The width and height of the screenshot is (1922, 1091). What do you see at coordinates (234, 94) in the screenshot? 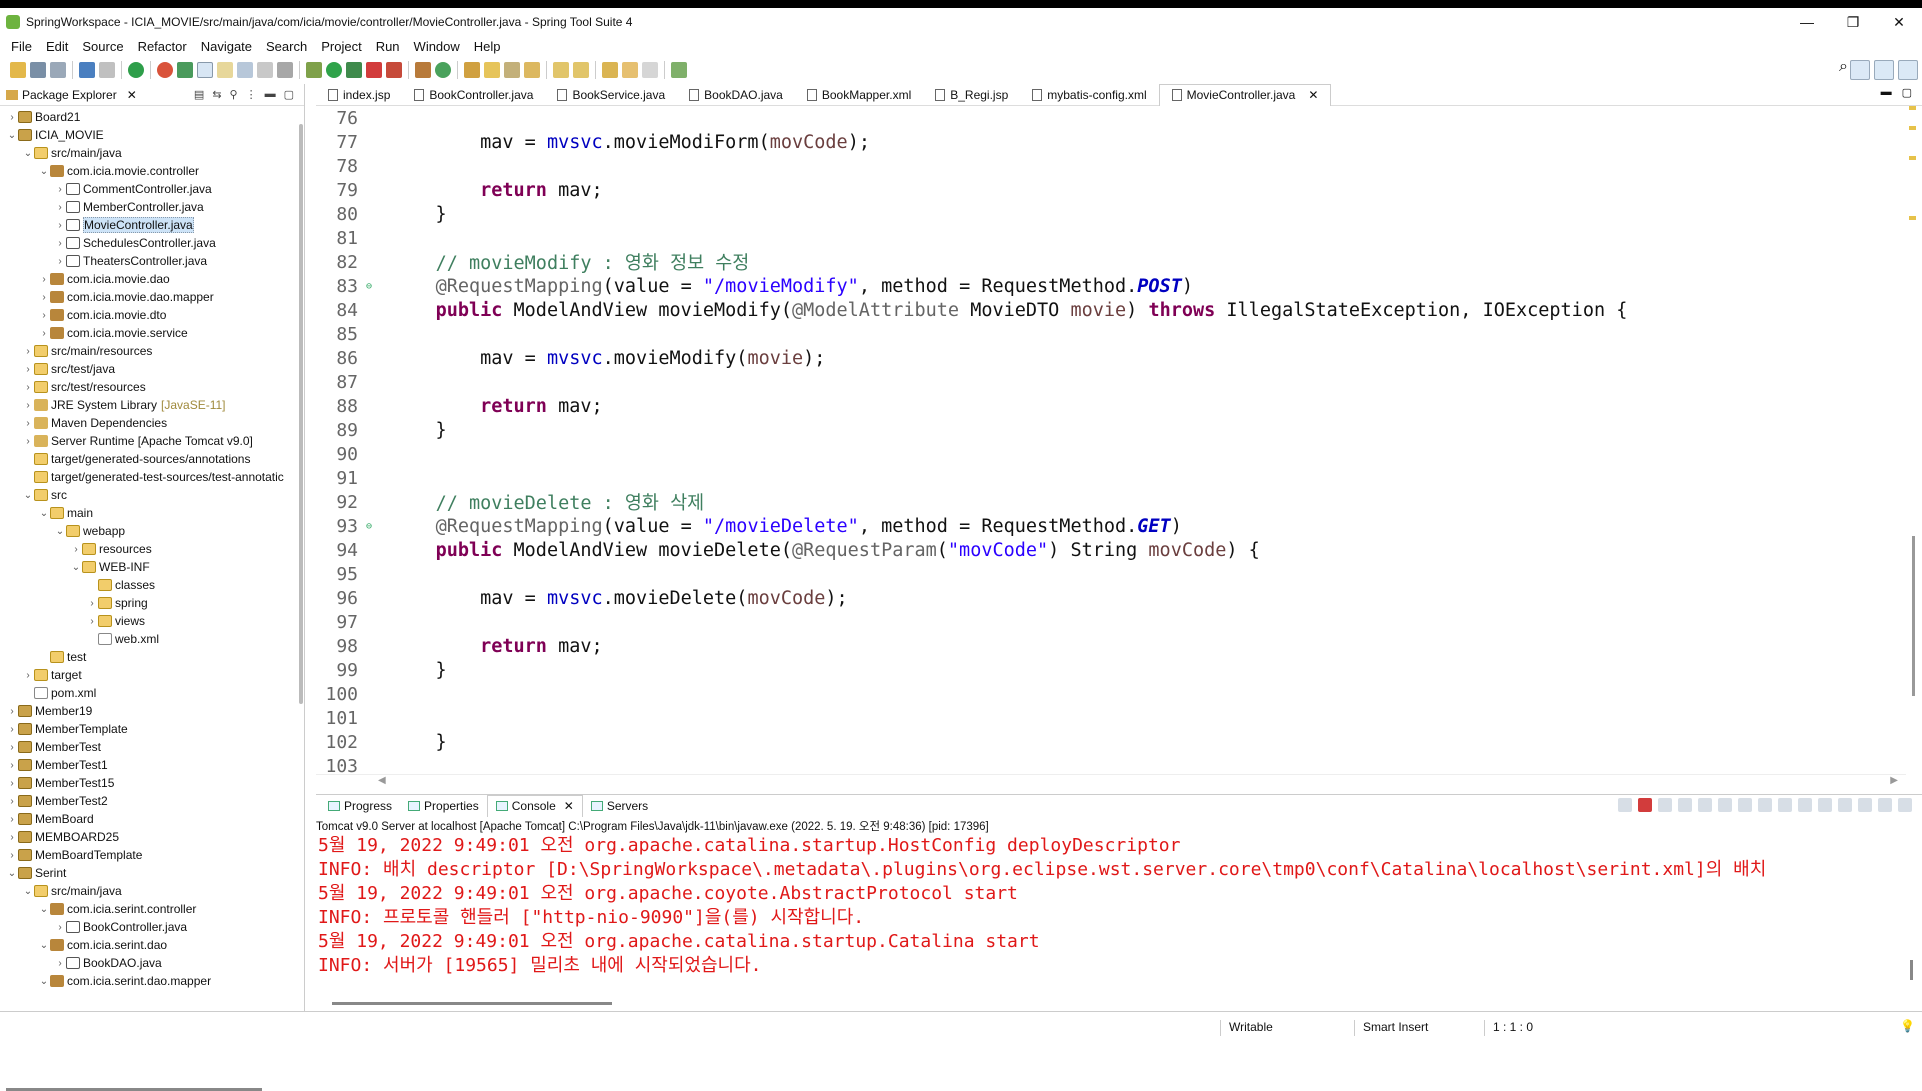
I see `filter-icon: ⚲` at bounding box center [234, 94].